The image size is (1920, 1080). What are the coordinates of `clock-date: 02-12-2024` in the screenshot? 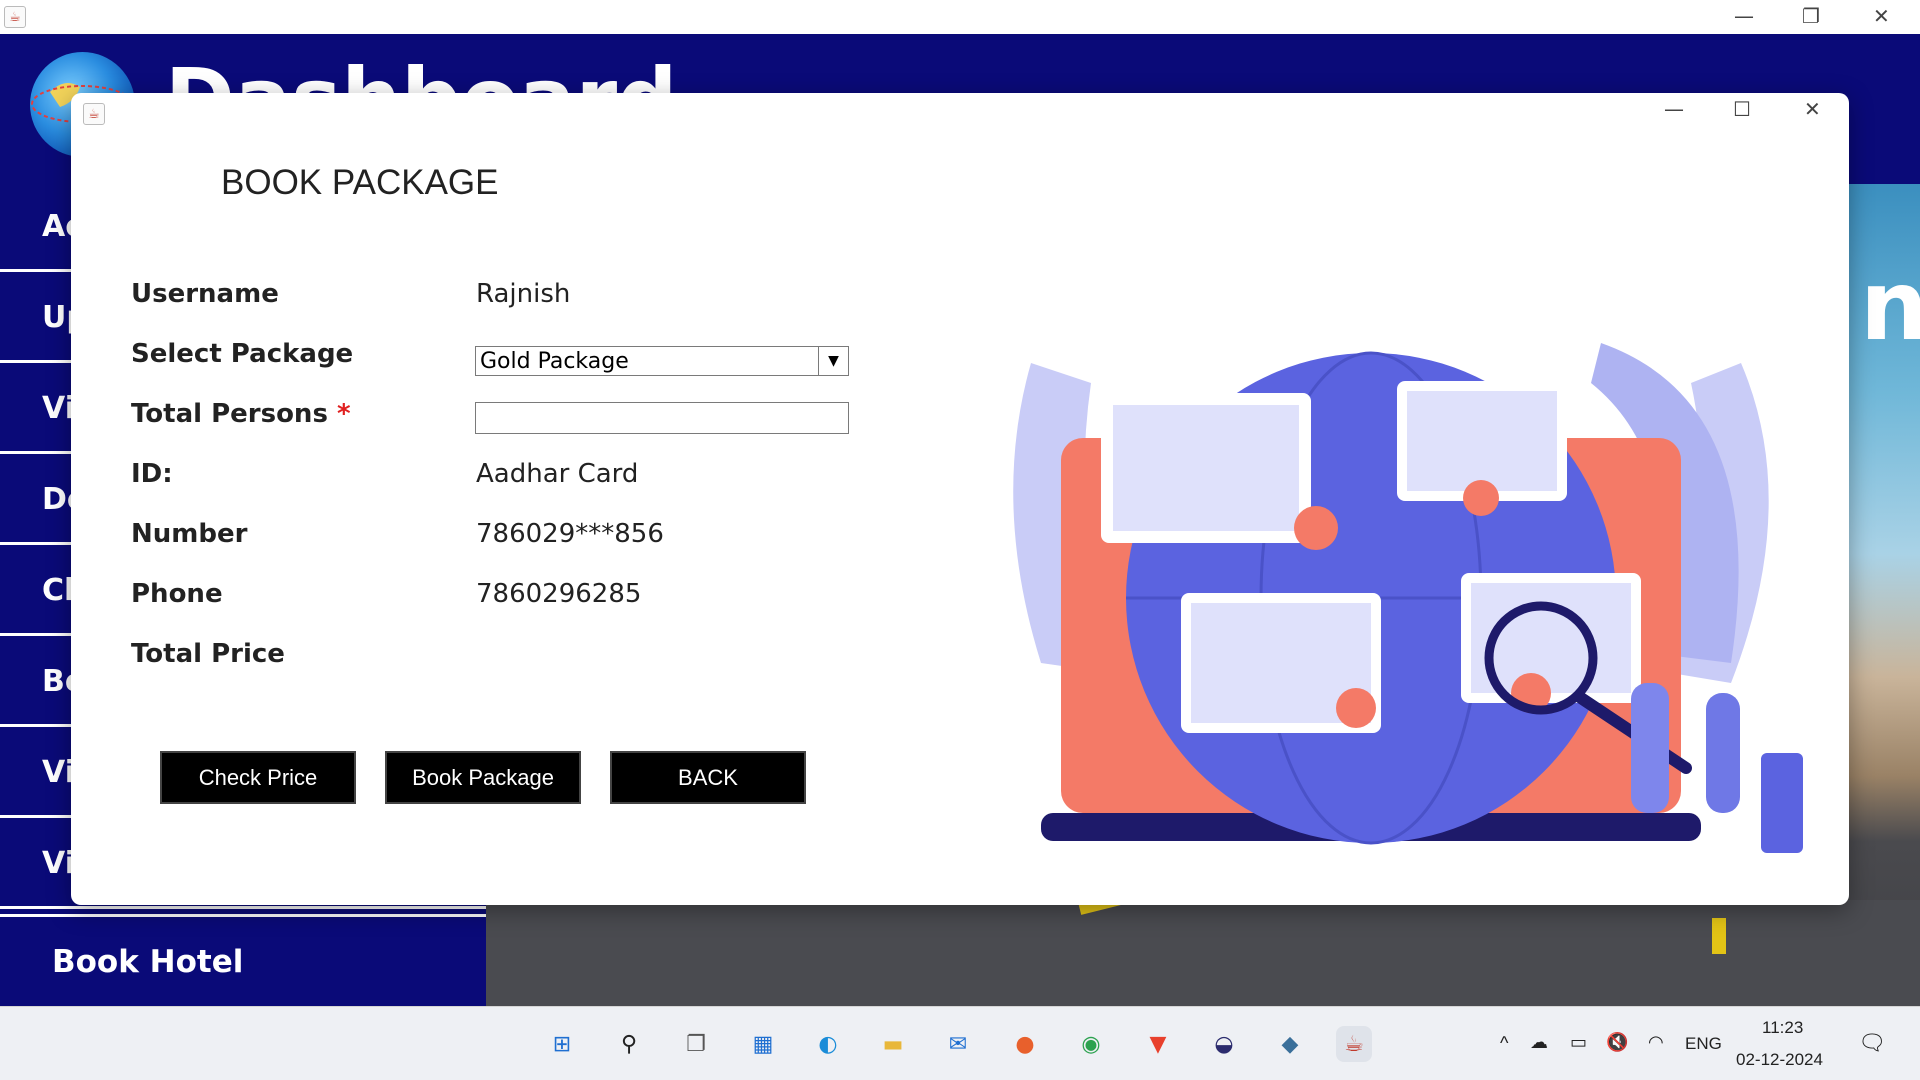 It's located at (1779, 1060).